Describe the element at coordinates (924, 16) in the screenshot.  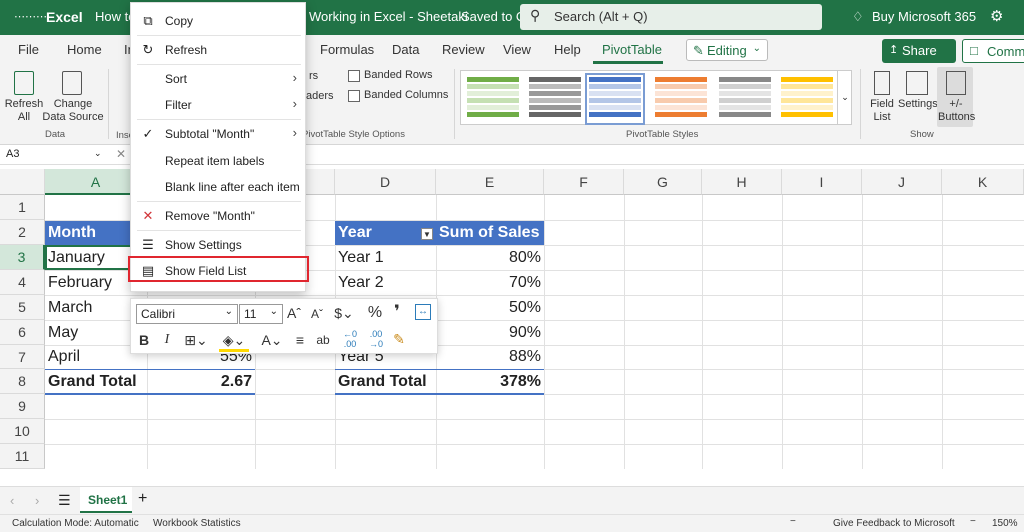
I see `buy-microsoft-link: Buy Microsoft 365` at that location.